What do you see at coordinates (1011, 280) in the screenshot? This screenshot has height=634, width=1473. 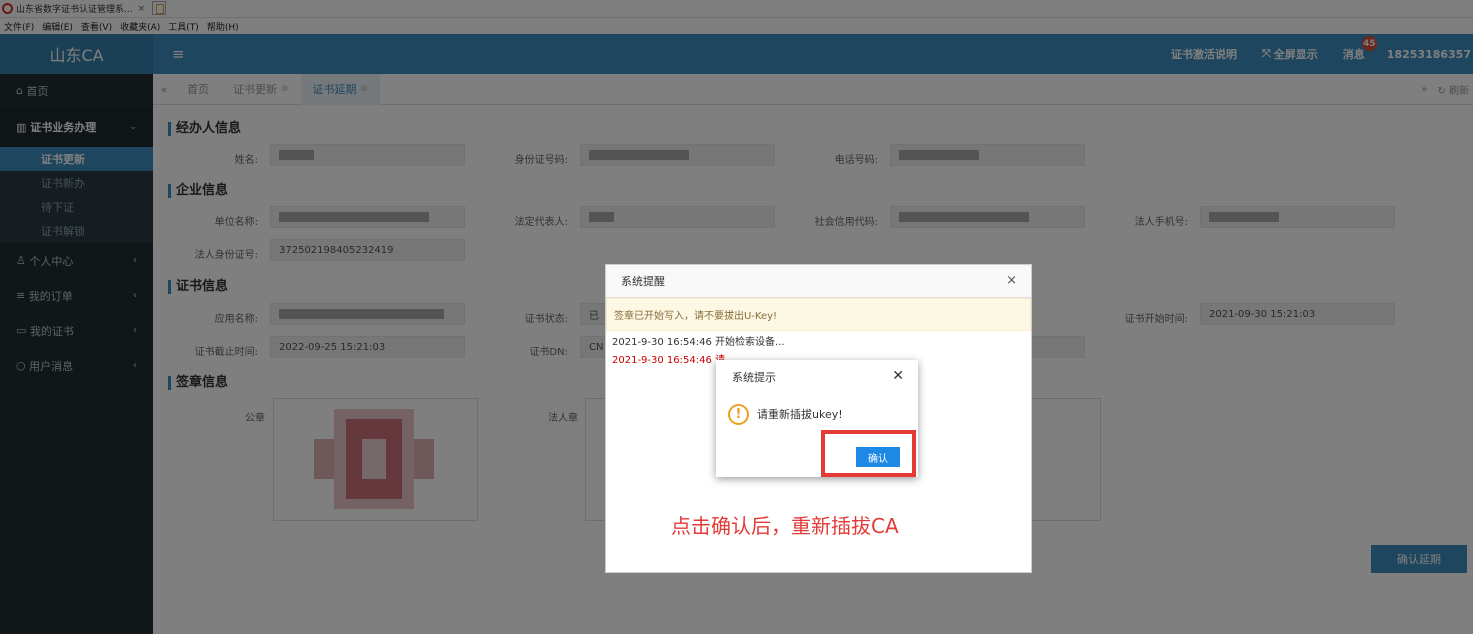 I see `close-icon: ×` at bounding box center [1011, 280].